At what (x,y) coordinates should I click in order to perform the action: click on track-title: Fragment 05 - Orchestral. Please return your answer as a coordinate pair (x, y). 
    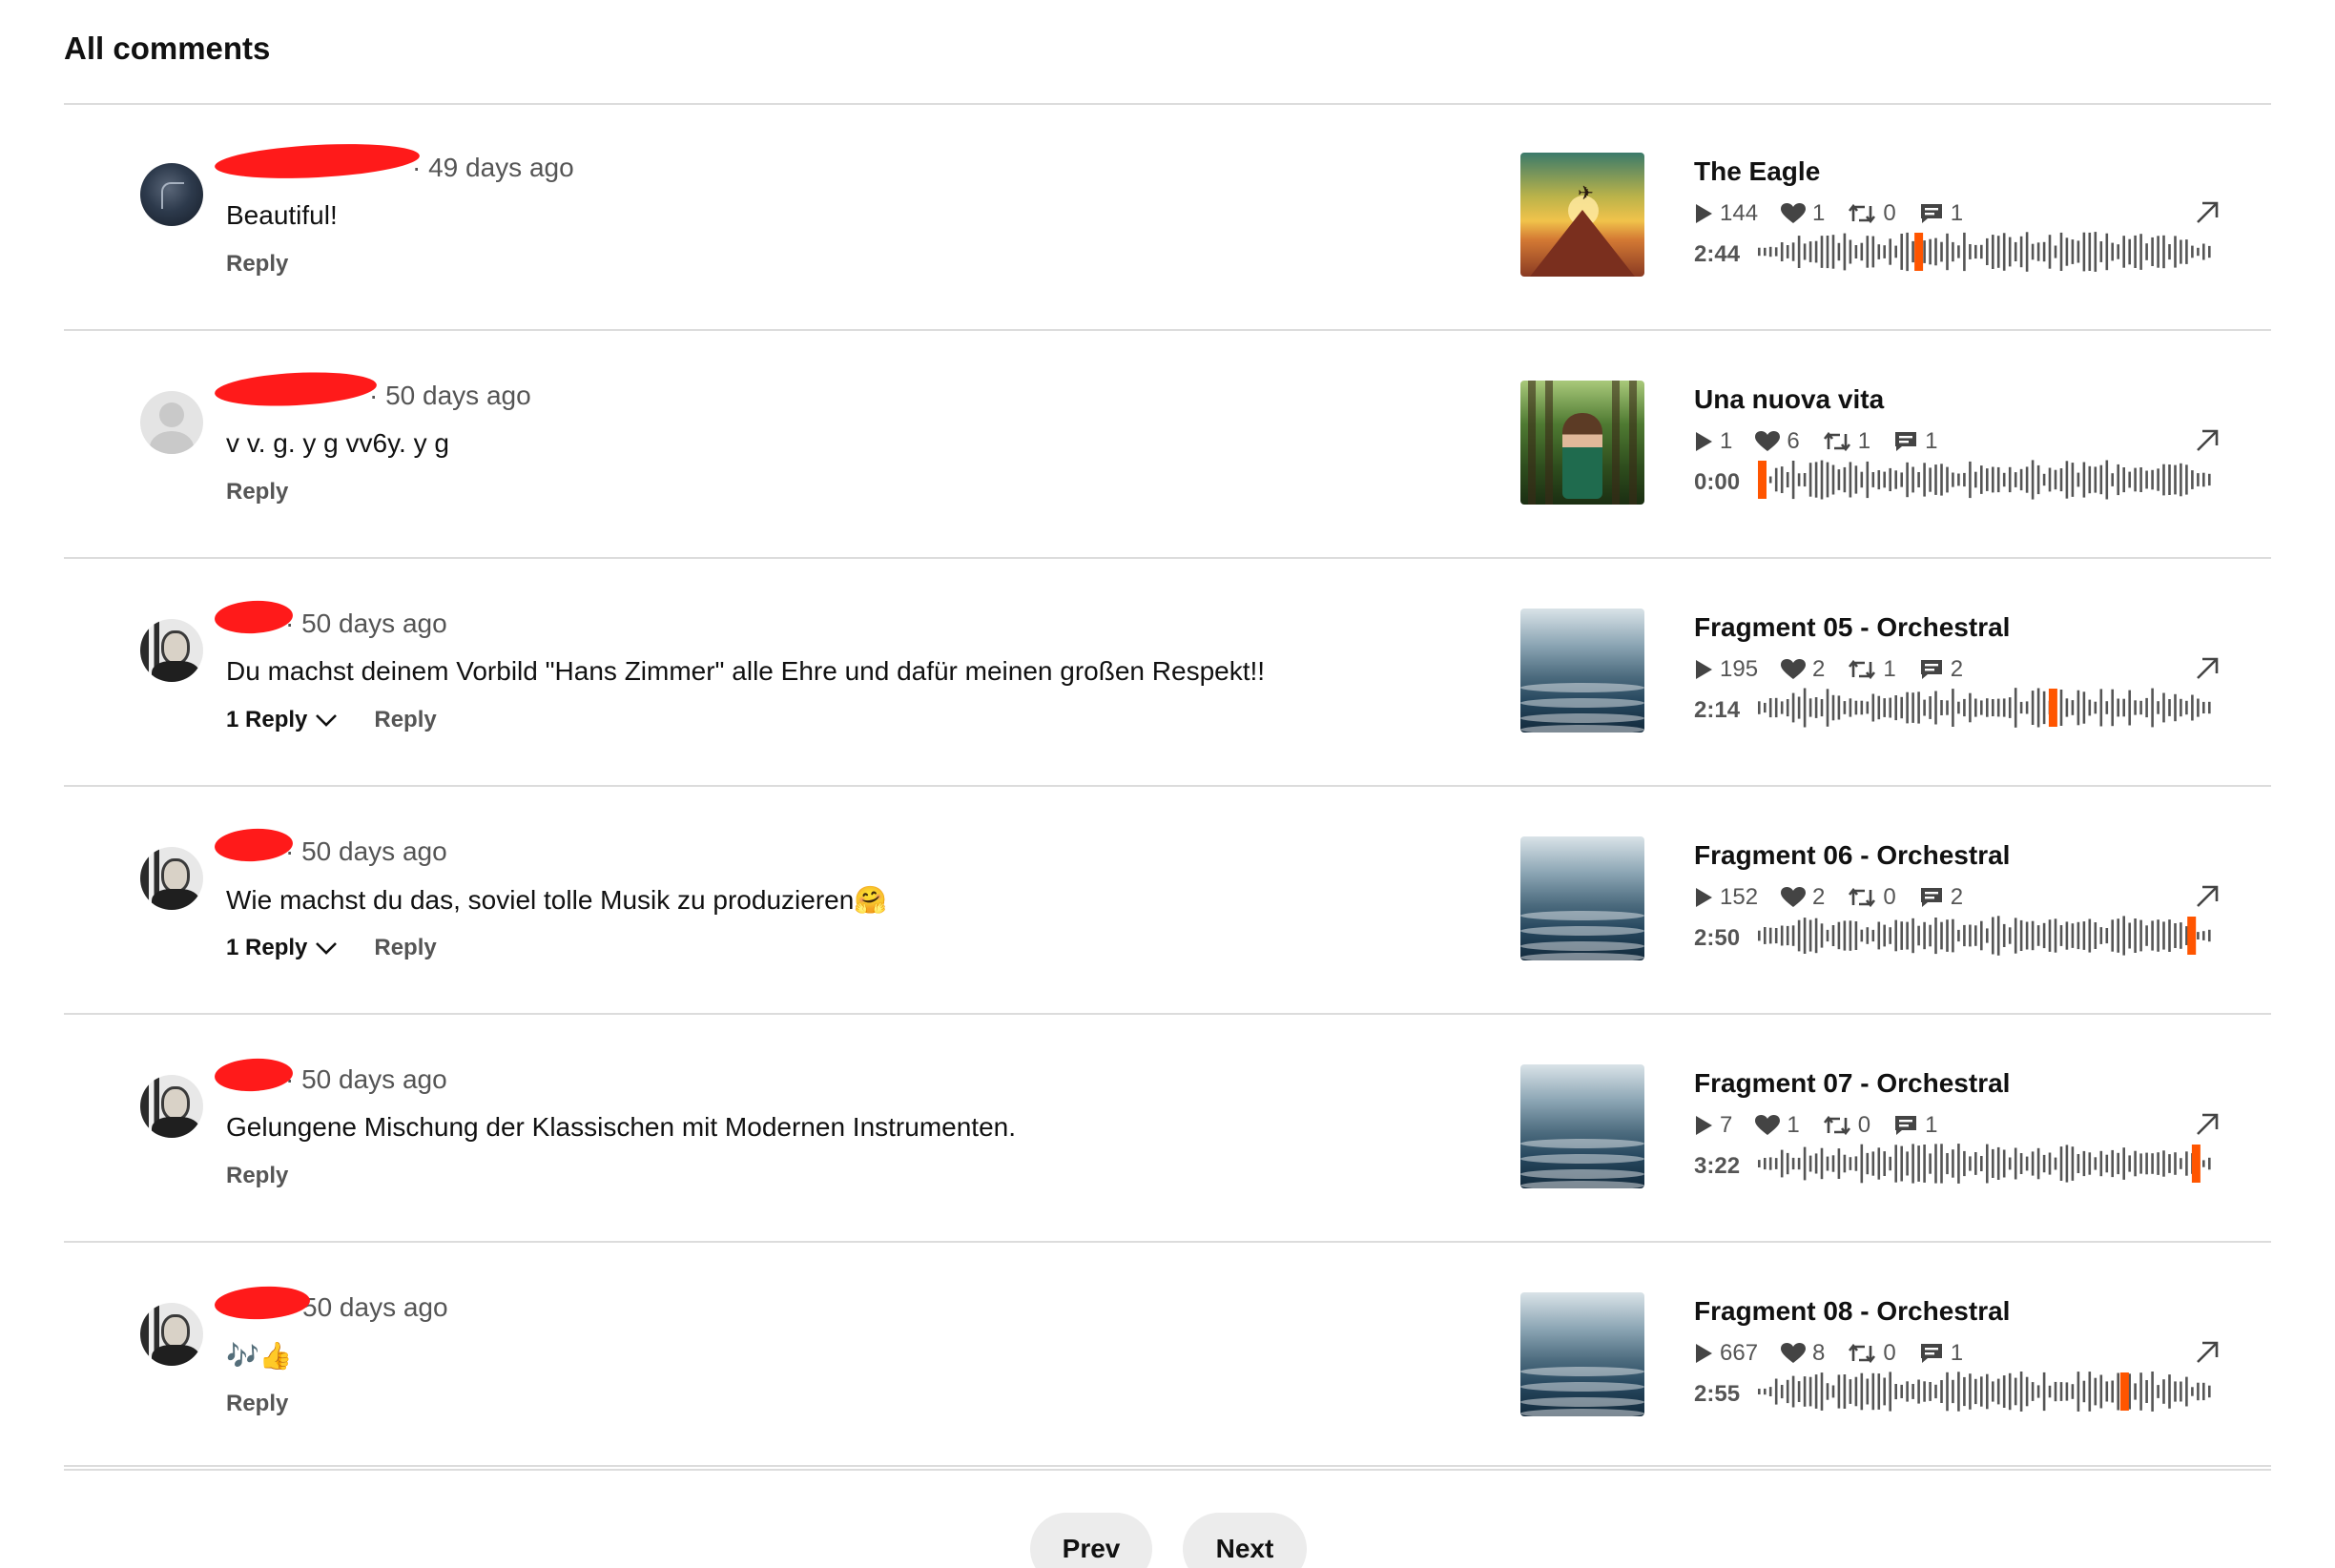
    Looking at the image, I should click on (1852, 627).